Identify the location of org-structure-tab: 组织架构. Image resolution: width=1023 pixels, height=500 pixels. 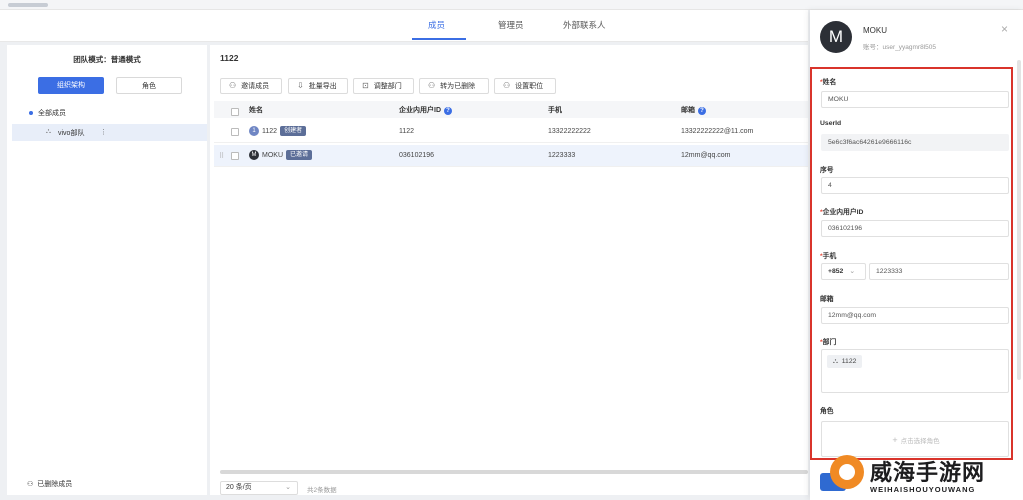
(71, 85).